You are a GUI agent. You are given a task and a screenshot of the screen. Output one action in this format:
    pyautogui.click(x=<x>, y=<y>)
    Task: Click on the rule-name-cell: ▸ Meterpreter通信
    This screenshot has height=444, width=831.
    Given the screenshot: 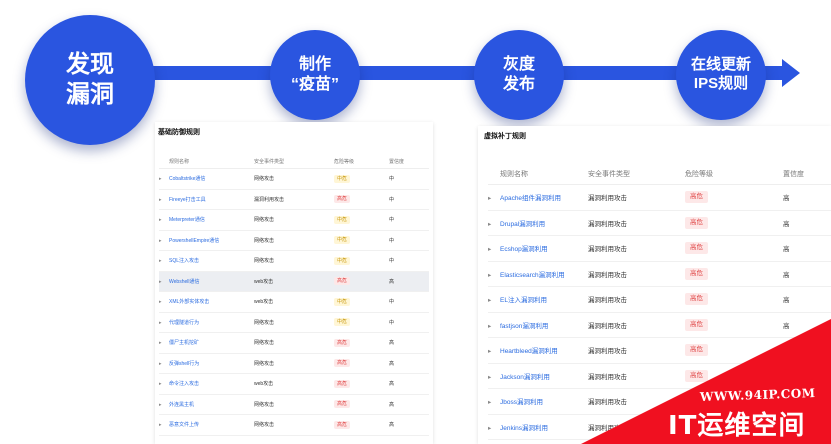 What is the action you would take?
    pyautogui.click(x=206, y=220)
    